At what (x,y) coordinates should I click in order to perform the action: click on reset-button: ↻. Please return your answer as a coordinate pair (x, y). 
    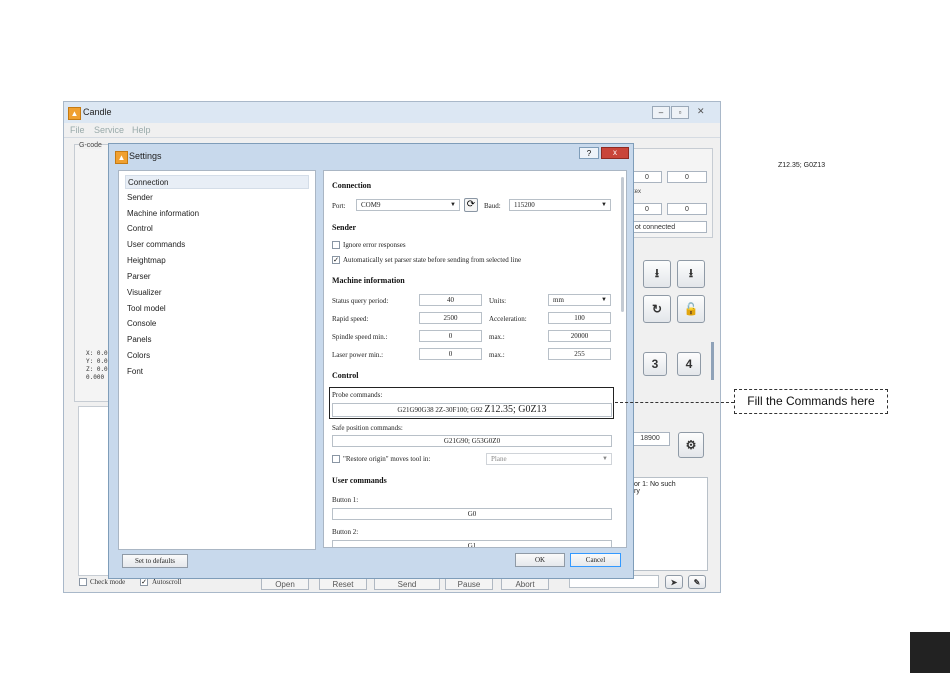
    Looking at the image, I should click on (657, 309).